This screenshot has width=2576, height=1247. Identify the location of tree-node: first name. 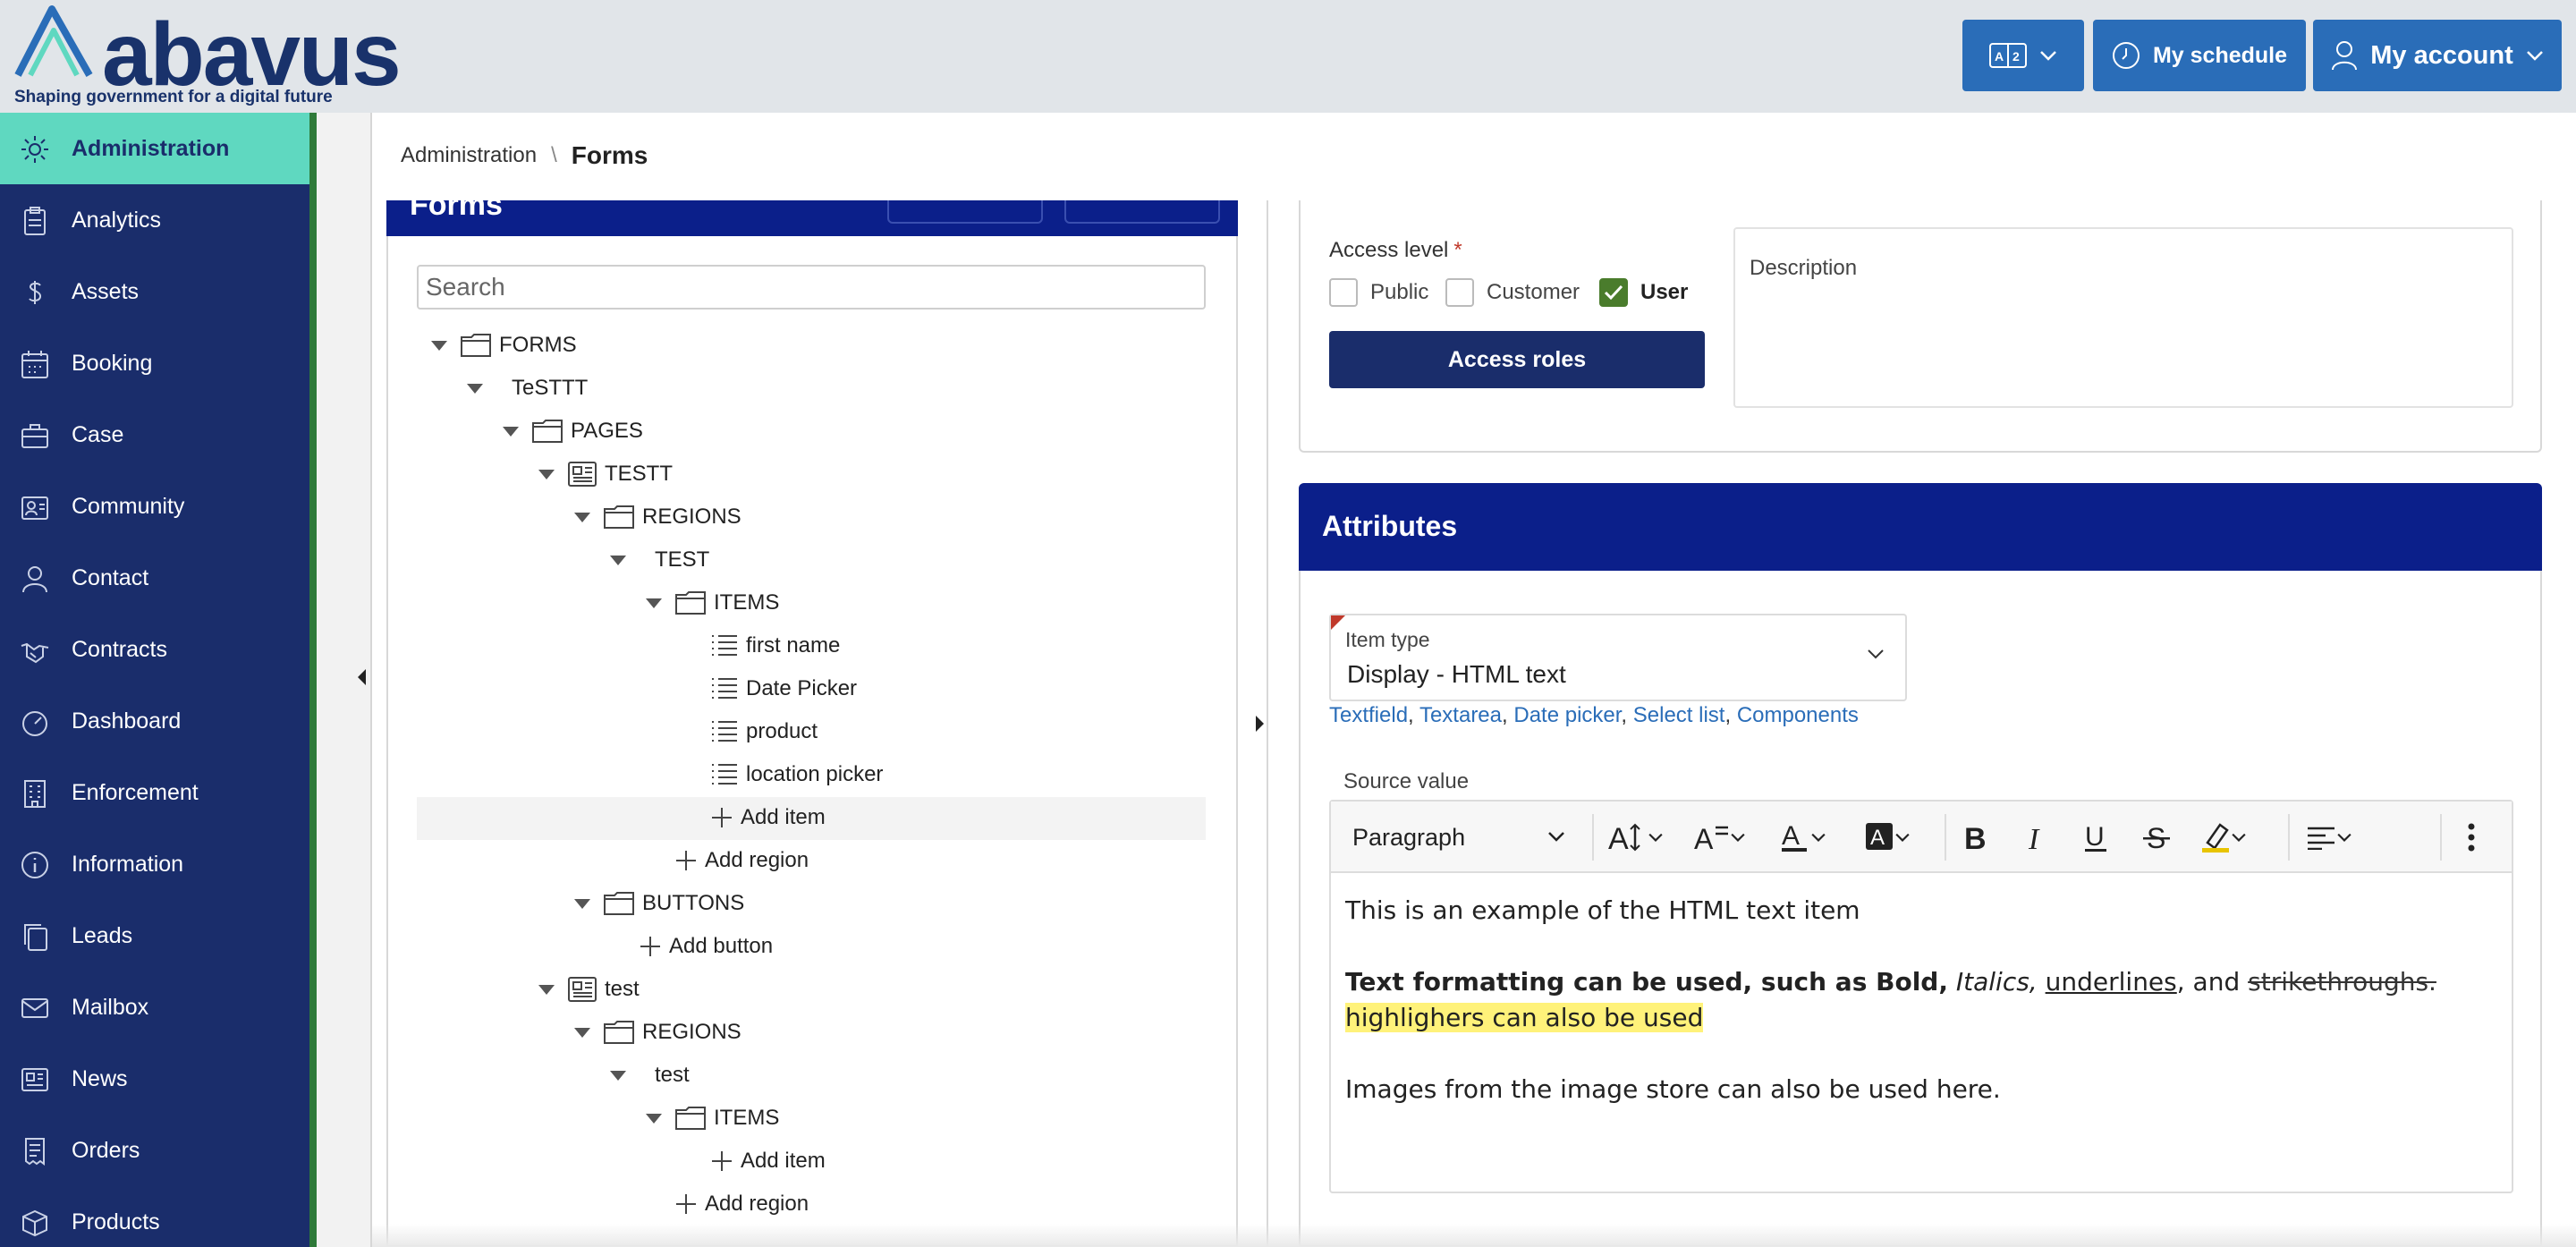
(775, 645).